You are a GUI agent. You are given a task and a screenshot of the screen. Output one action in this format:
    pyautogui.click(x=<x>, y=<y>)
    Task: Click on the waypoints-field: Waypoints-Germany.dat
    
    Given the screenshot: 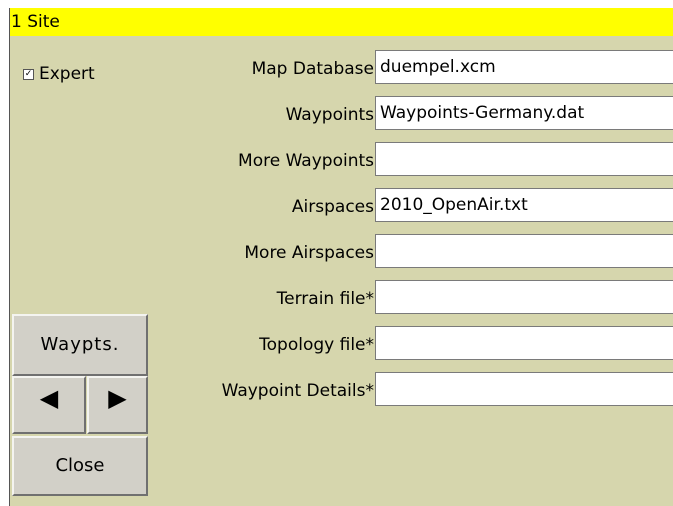 What is the action you would take?
    pyautogui.click(x=524, y=113)
    